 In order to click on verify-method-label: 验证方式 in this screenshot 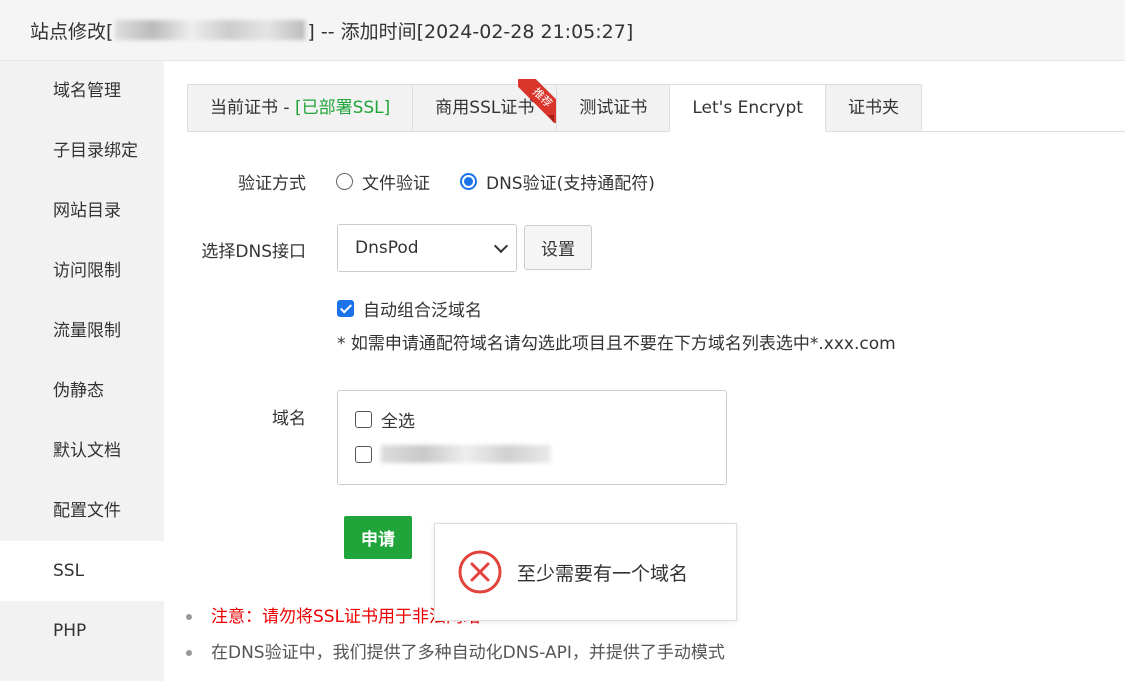, I will do `click(272, 184)`.